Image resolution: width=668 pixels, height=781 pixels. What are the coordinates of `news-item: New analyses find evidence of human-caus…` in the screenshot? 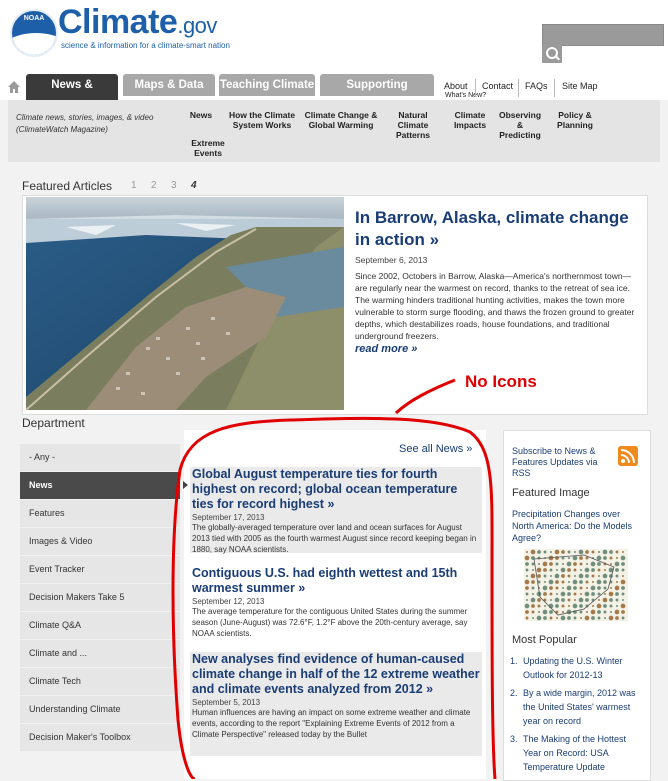 It's located at (336, 704).